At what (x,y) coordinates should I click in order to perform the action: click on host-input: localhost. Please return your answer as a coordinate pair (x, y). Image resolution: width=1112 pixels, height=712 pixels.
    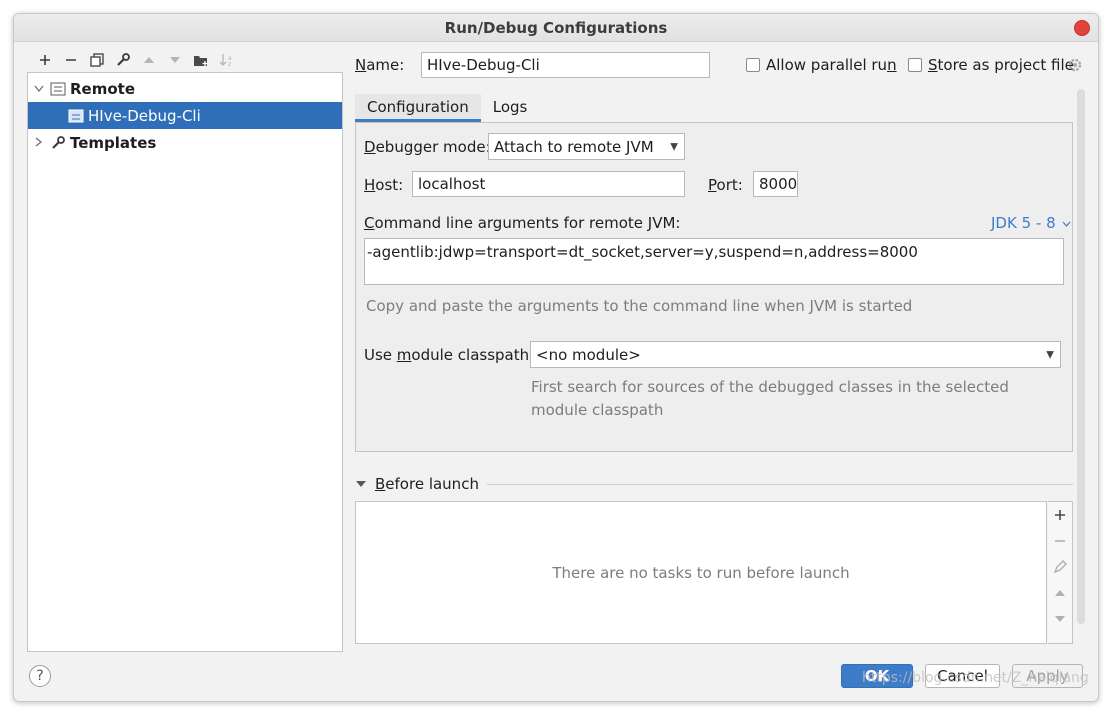
    Looking at the image, I should click on (548, 184).